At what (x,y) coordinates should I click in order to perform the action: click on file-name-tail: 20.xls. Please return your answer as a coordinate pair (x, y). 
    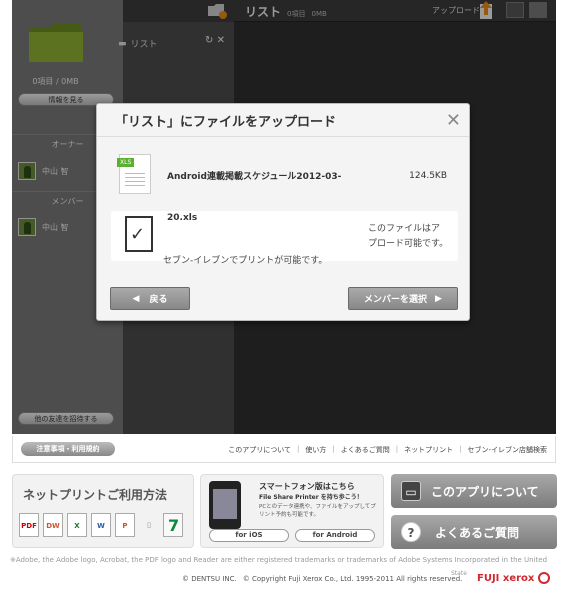
    Looking at the image, I should click on (182, 218).